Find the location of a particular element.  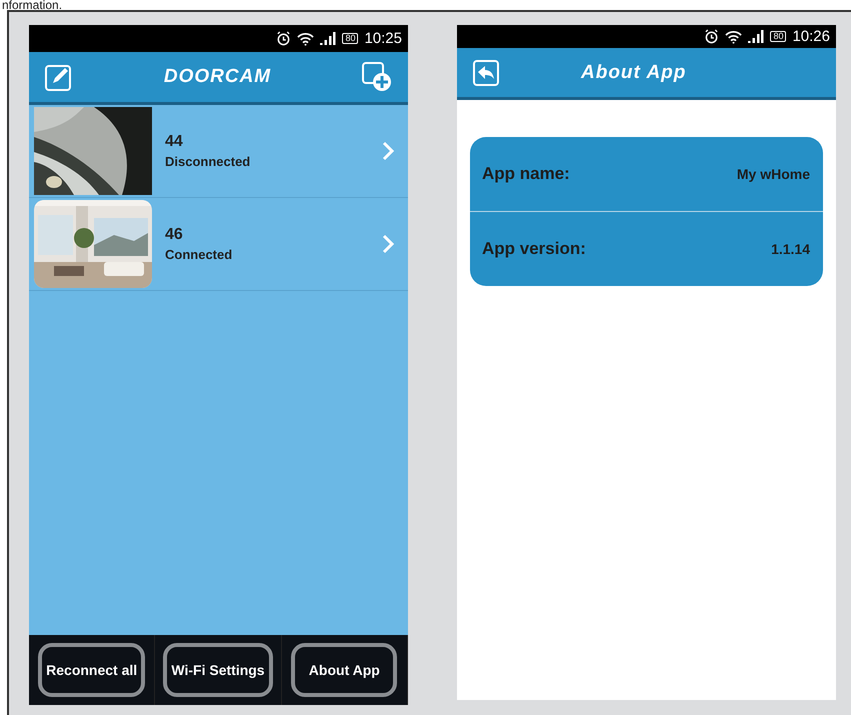

app-title: DOORCAM is located at coordinates (218, 77).